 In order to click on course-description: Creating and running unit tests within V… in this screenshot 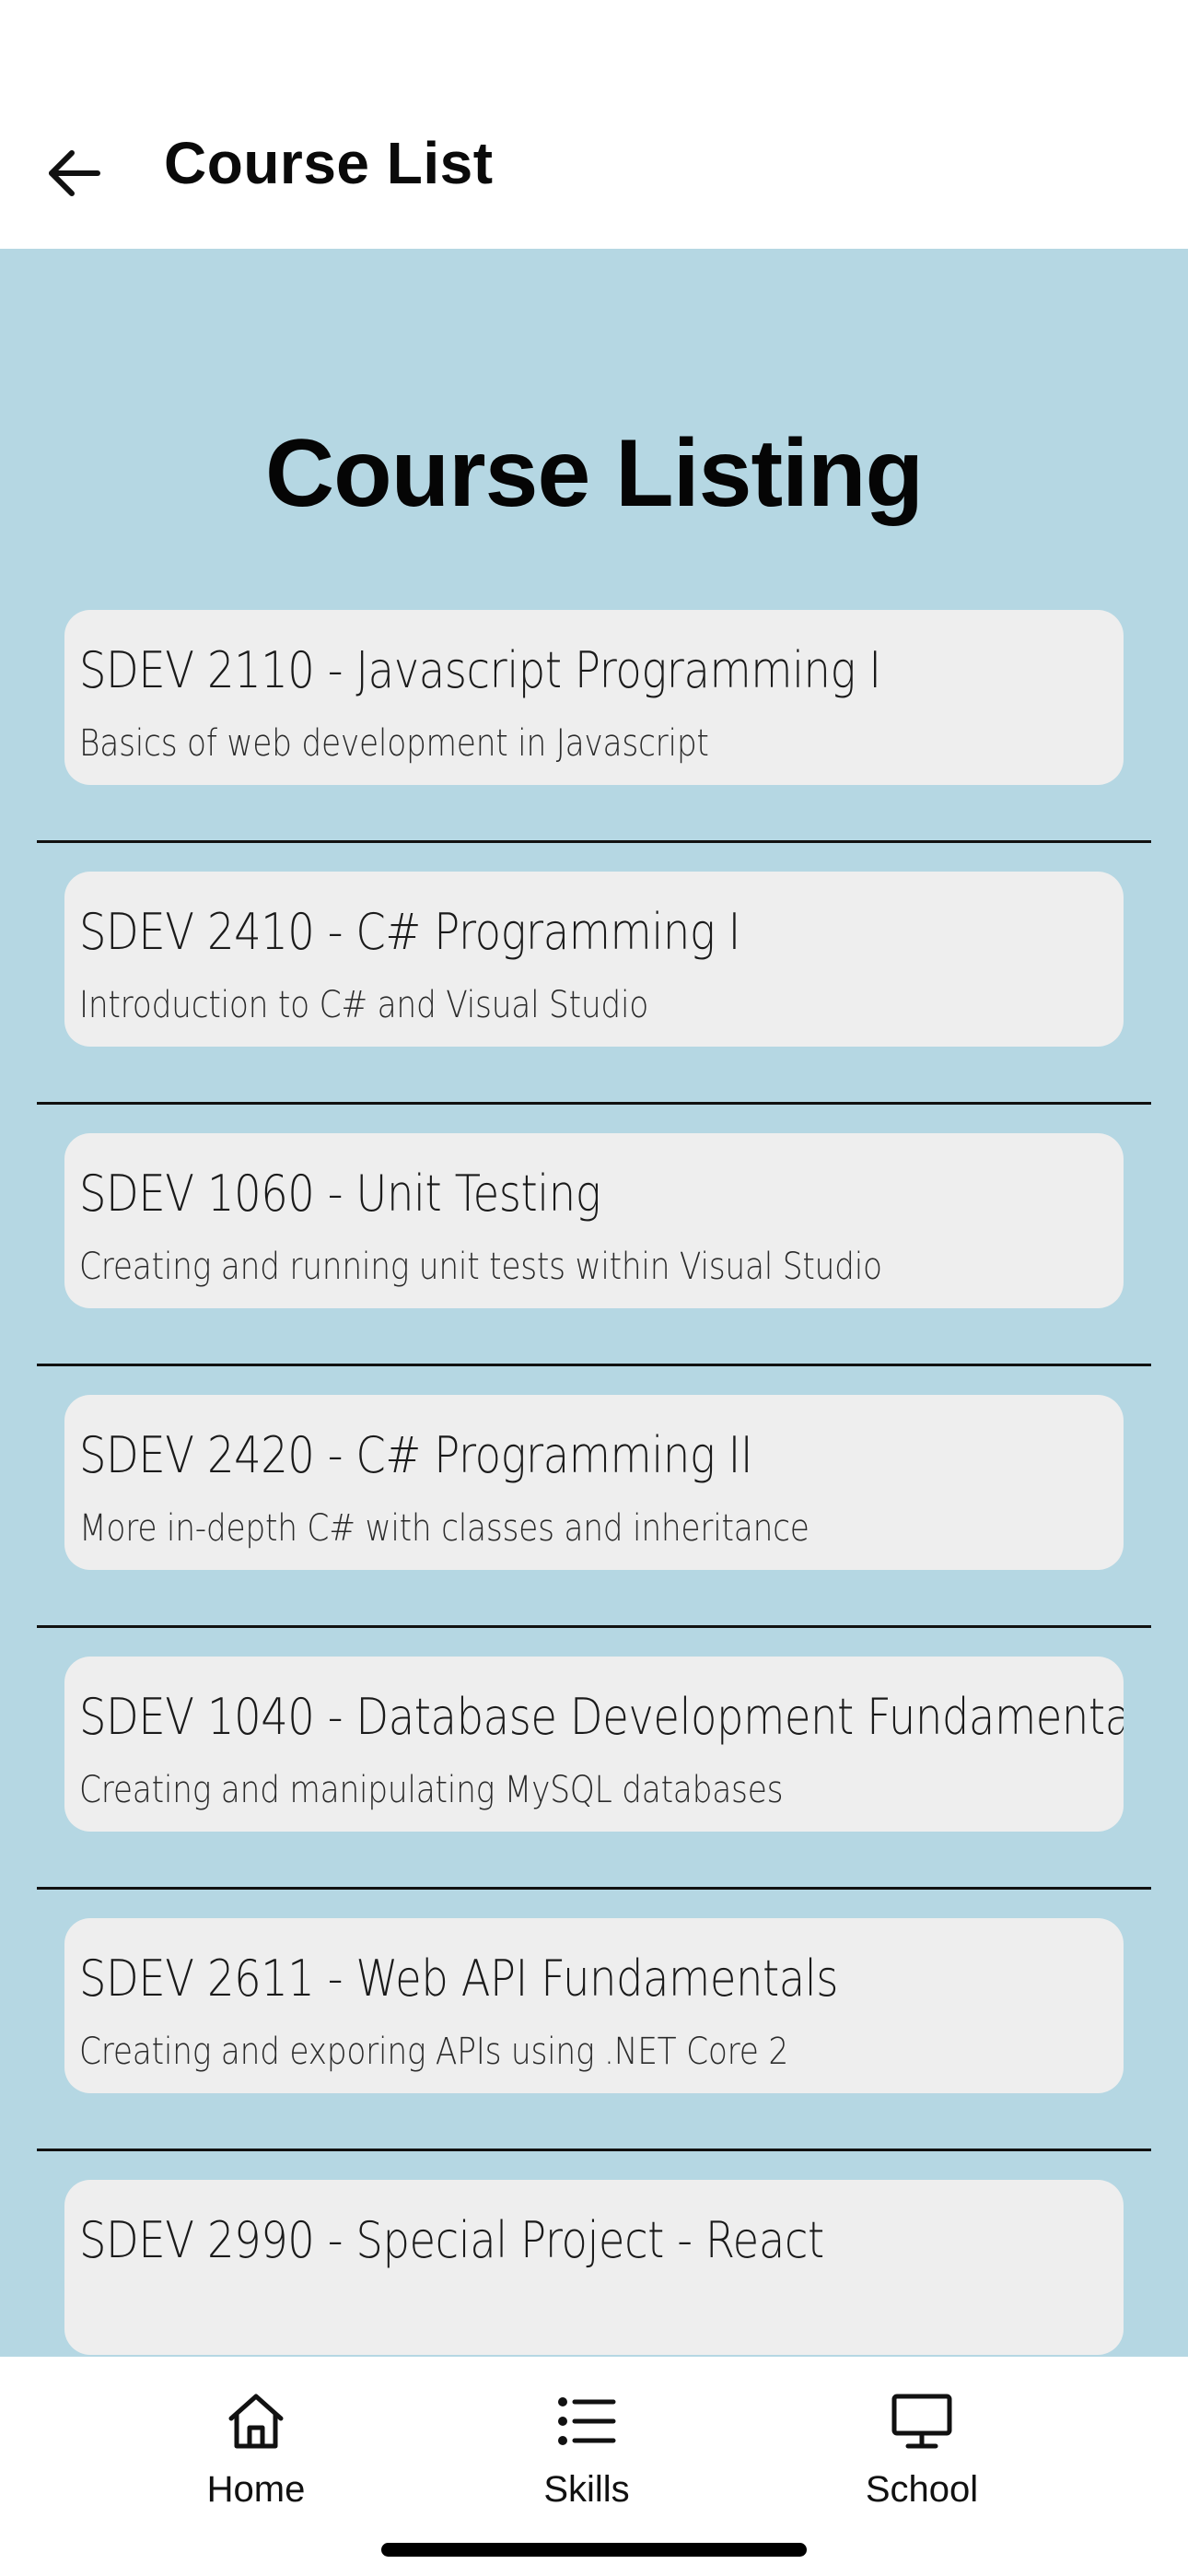, I will do `click(480, 1267)`.